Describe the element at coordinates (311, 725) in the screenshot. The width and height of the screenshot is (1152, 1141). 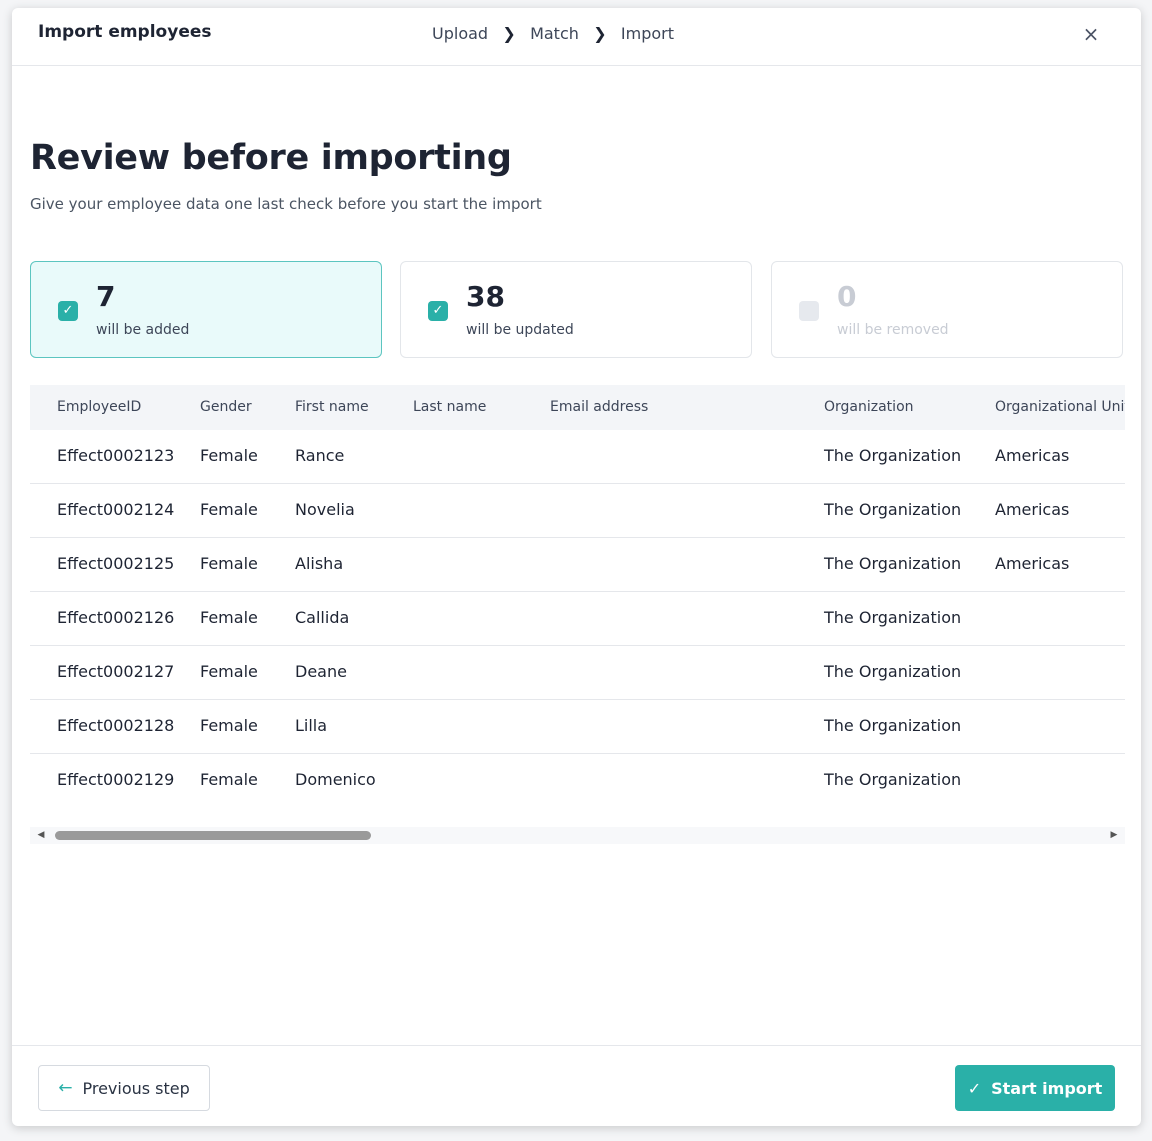
I see `cell-first-name: Lilla` at that location.